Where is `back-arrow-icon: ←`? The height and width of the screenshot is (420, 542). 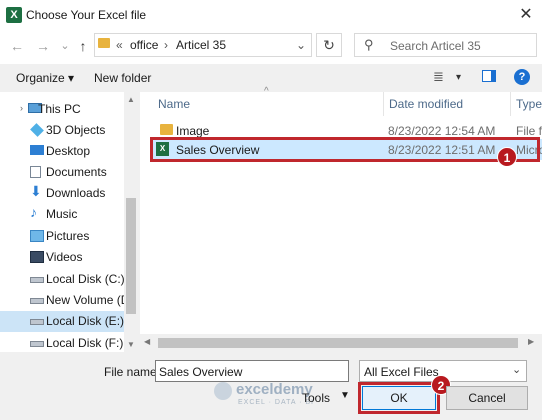 back-arrow-icon: ← is located at coordinates (17, 46).